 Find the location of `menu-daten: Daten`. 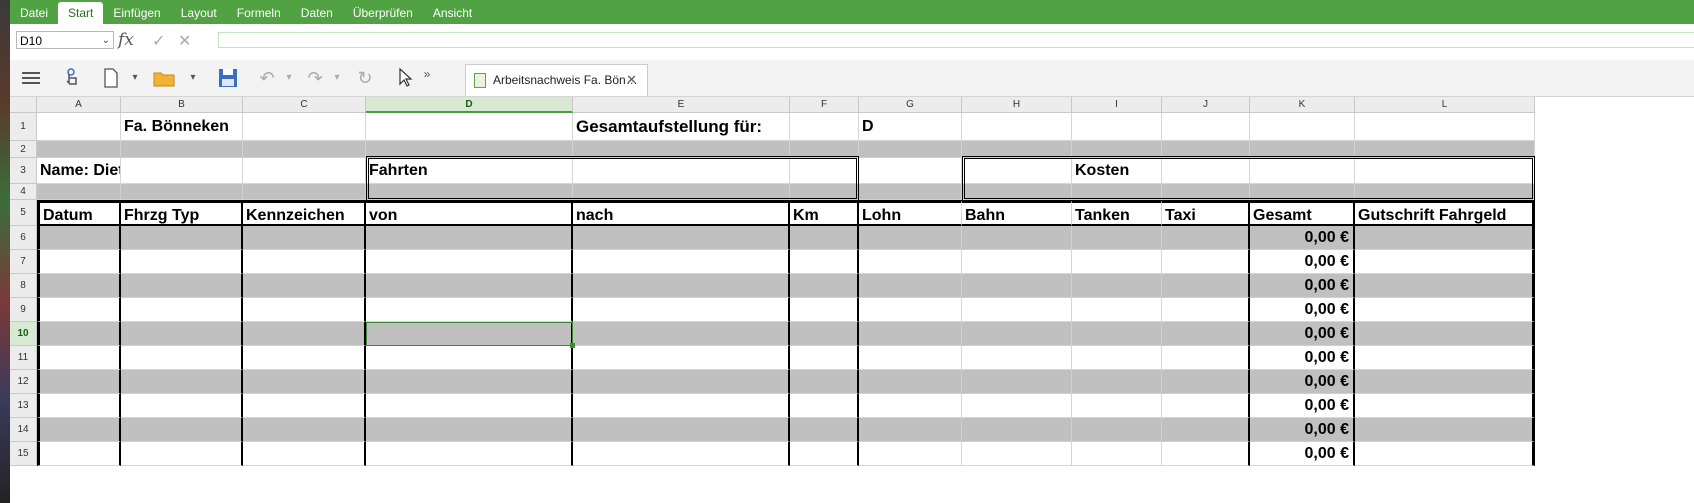

menu-daten: Daten is located at coordinates (317, 12).